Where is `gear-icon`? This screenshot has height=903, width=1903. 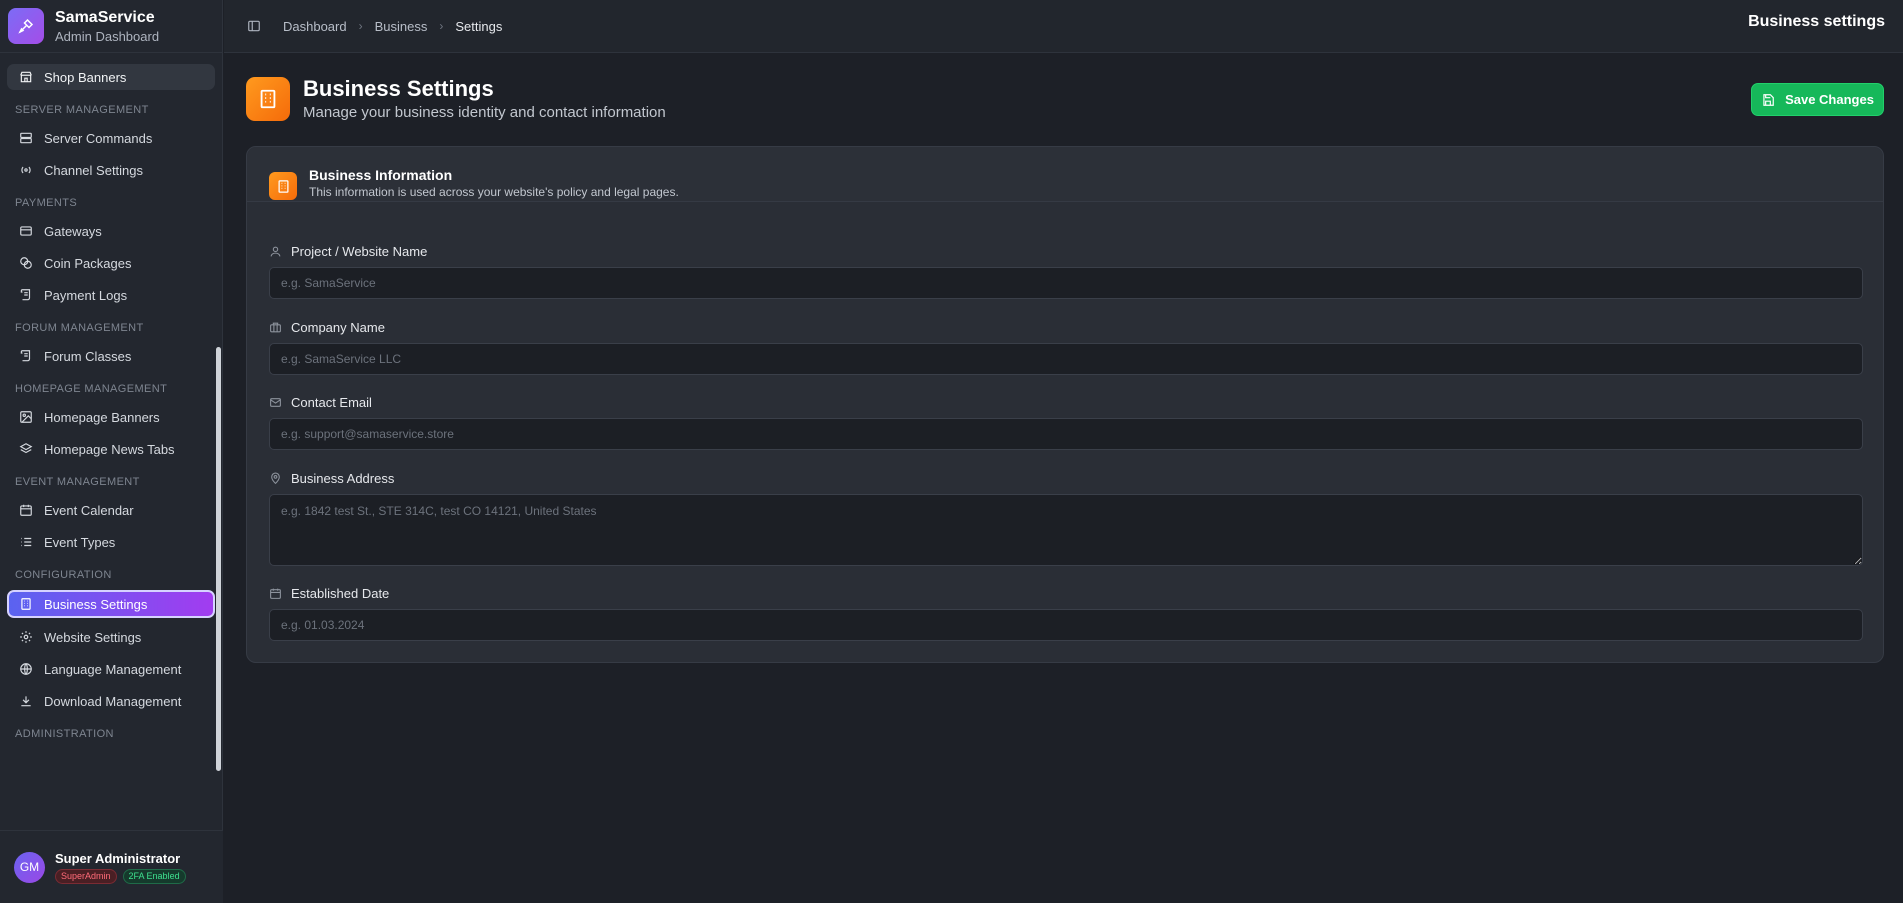 gear-icon is located at coordinates (26, 637).